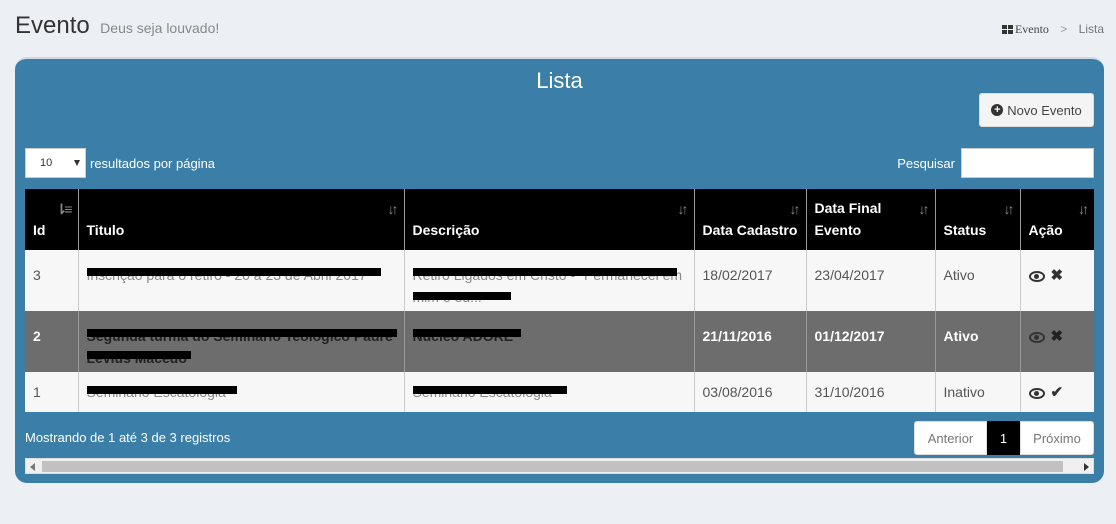  I want to click on page-length-control: 10 resultados por página, so click(120, 163).